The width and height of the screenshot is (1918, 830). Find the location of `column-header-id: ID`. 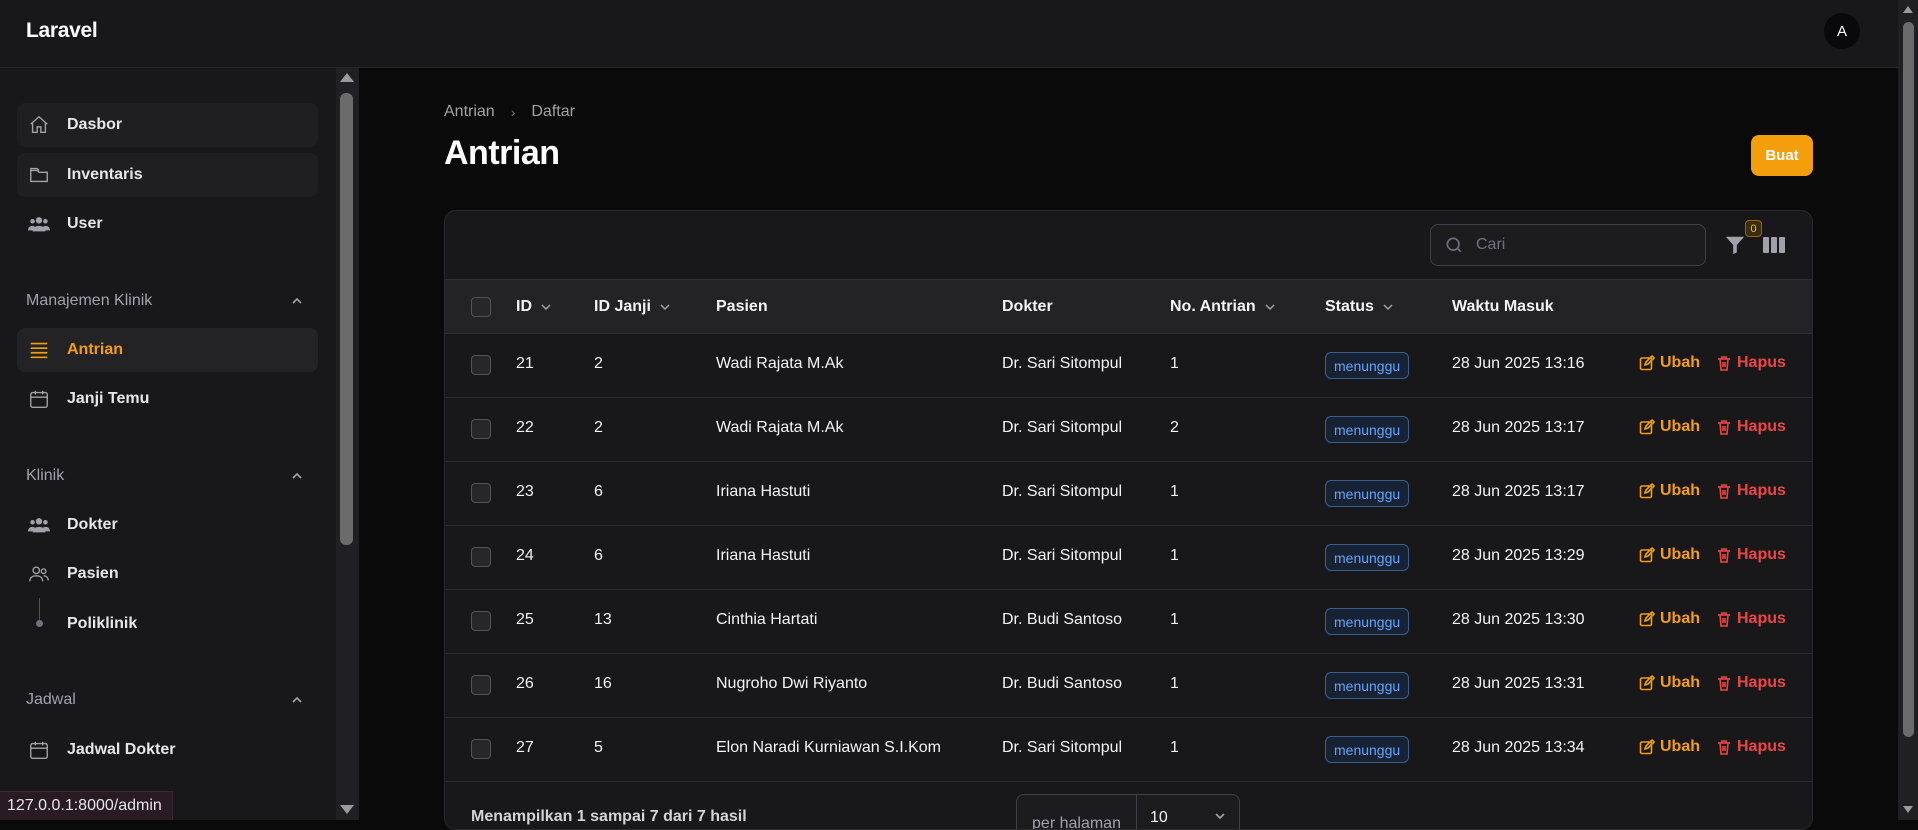

column-header-id: ID is located at coordinates (534, 307).